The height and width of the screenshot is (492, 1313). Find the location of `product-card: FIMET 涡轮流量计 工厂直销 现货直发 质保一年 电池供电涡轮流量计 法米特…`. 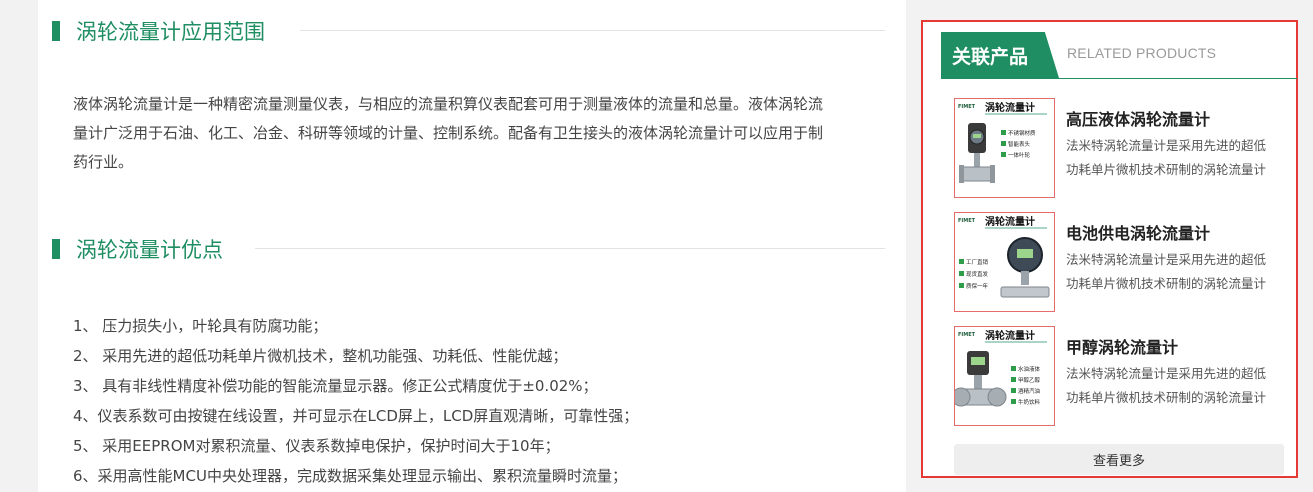

product-card: FIMET 涡轮流量计 工厂直销 现货直发 质保一年 电池供电涡轮流量计 法米特… is located at coordinates (1124, 262).